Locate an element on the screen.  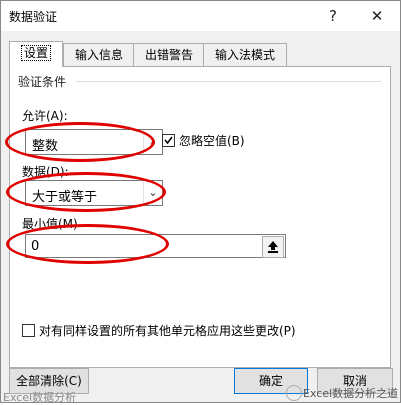
tab-settings-label: 设置 is located at coordinates (35, 53).